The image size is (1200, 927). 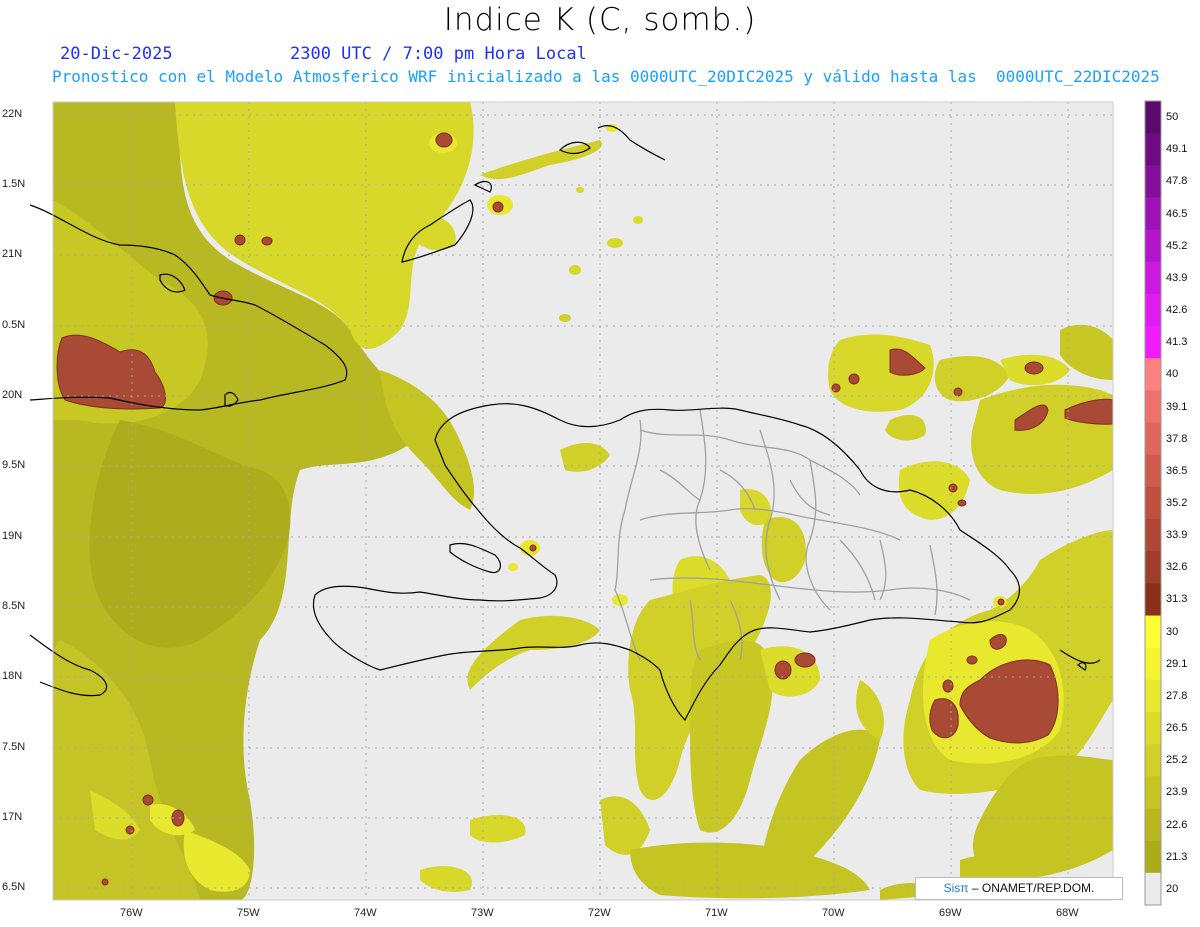 I want to click on colorbar-label: 41.3, so click(x=1177, y=342).